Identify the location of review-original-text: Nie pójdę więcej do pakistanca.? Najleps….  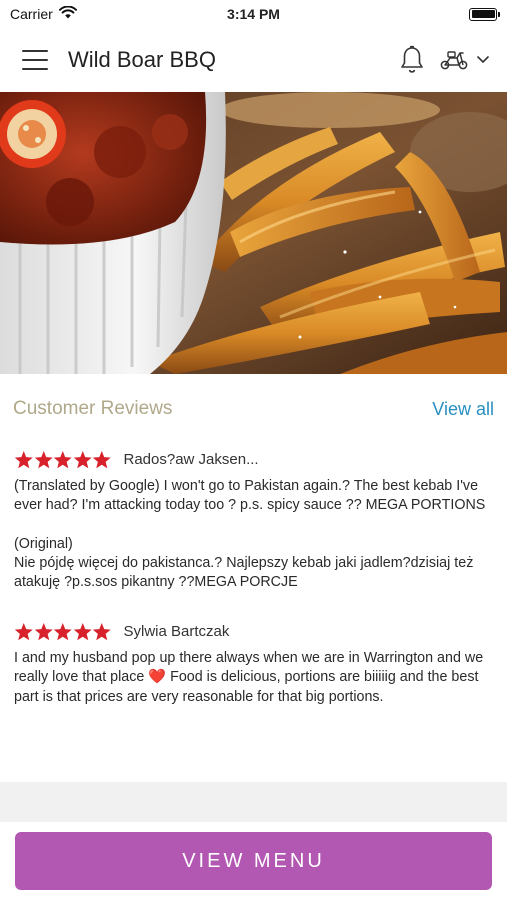
(244, 572).